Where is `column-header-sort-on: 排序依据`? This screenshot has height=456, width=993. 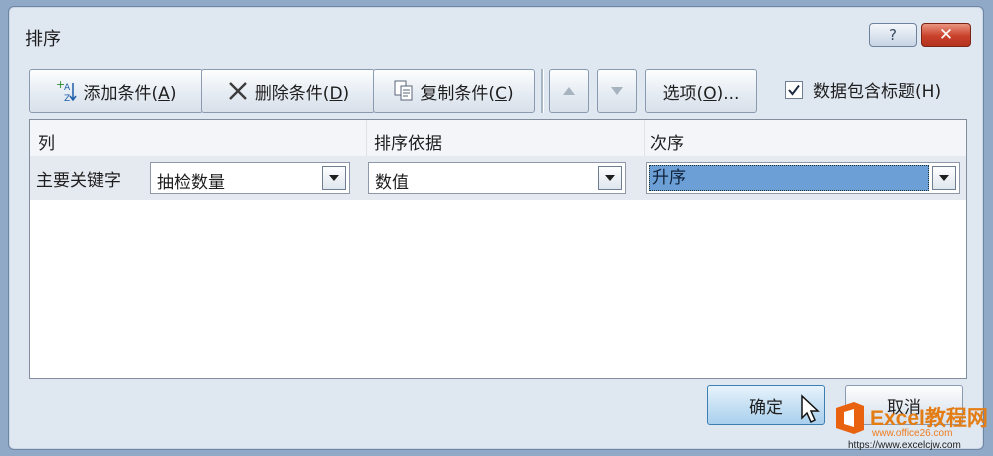
column-header-sort-on: 排序依据 is located at coordinates (408, 144).